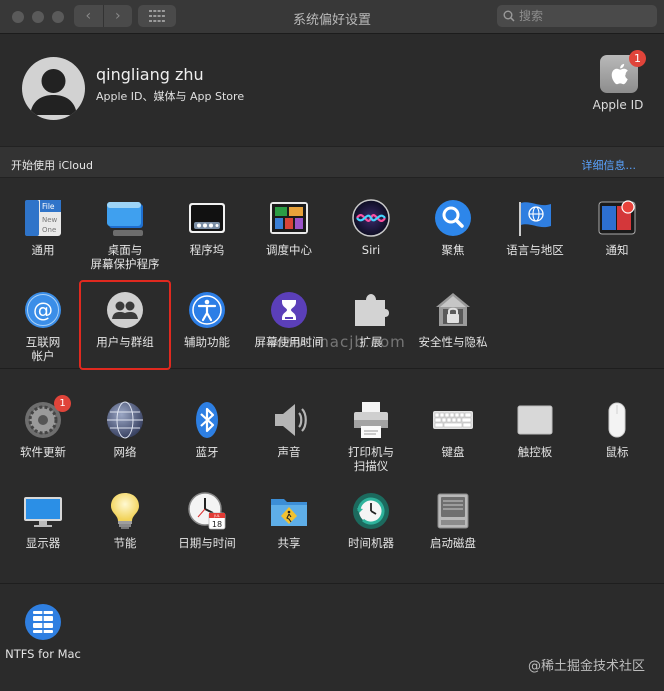 The height and width of the screenshot is (691, 664). I want to click on desktop-screensaver-icon, so click(125, 218).